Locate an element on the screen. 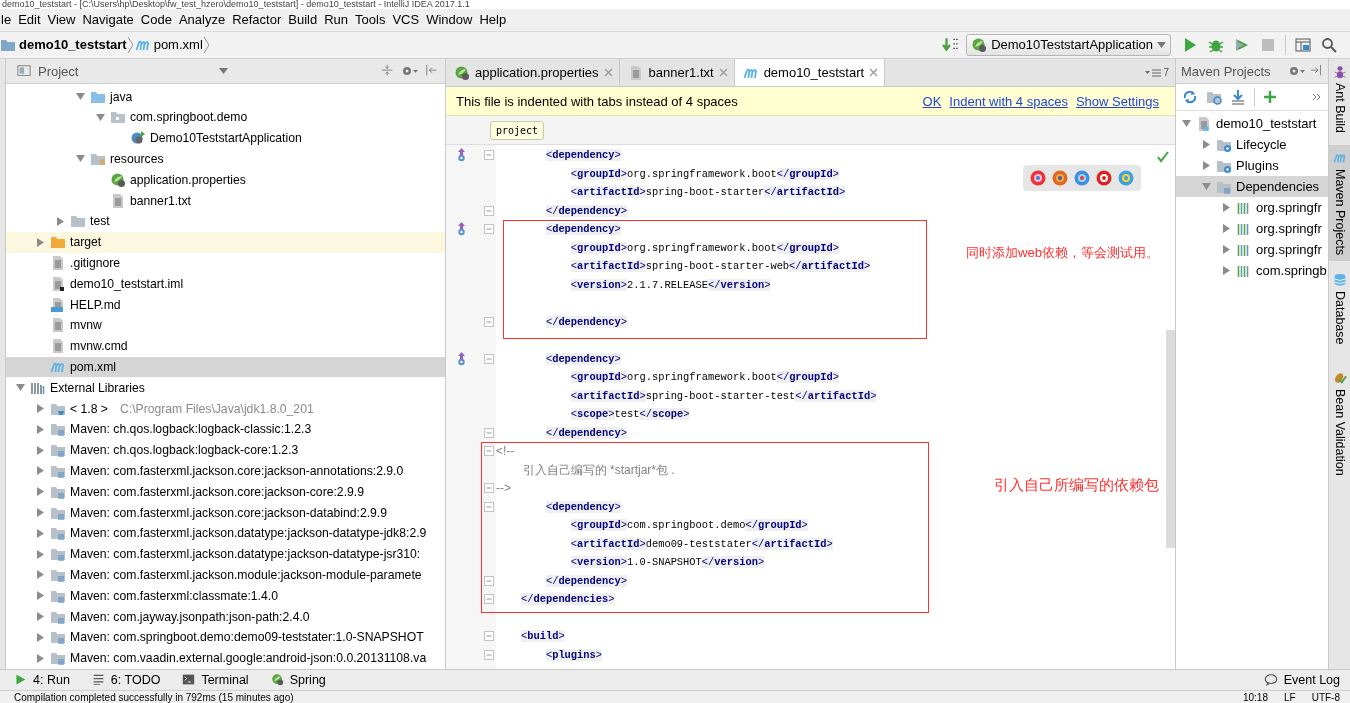 This screenshot has width=1350, height=703. tree-item: Dependencies is located at coordinates (1252, 187).